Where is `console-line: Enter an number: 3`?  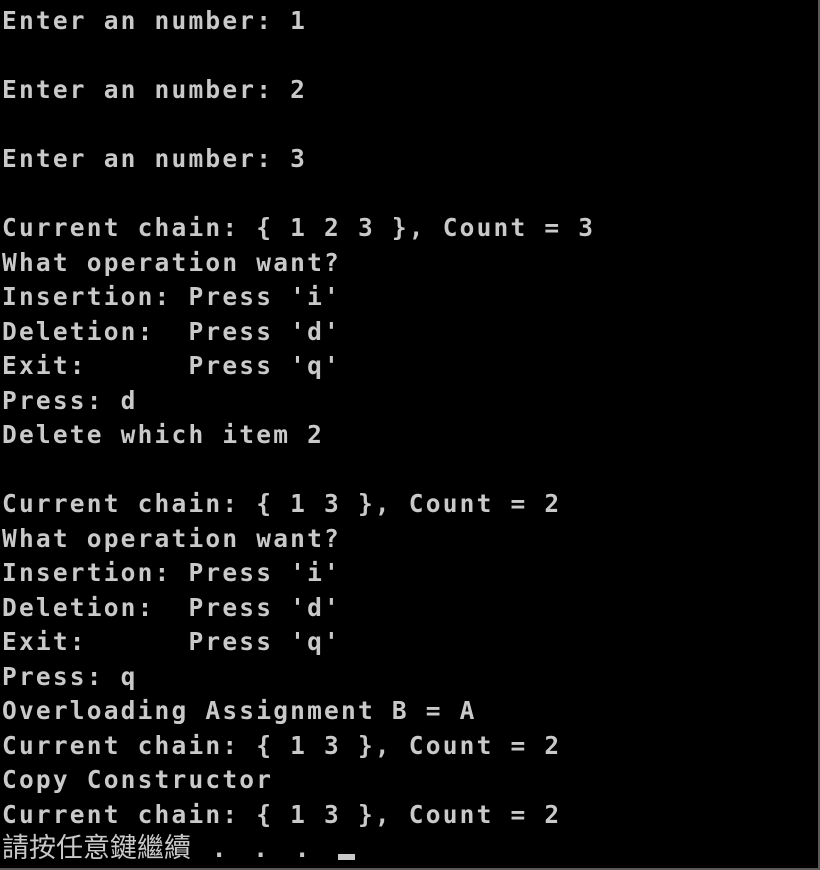
console-line: Enter an number: 3 is located at coordinates (155, 158).